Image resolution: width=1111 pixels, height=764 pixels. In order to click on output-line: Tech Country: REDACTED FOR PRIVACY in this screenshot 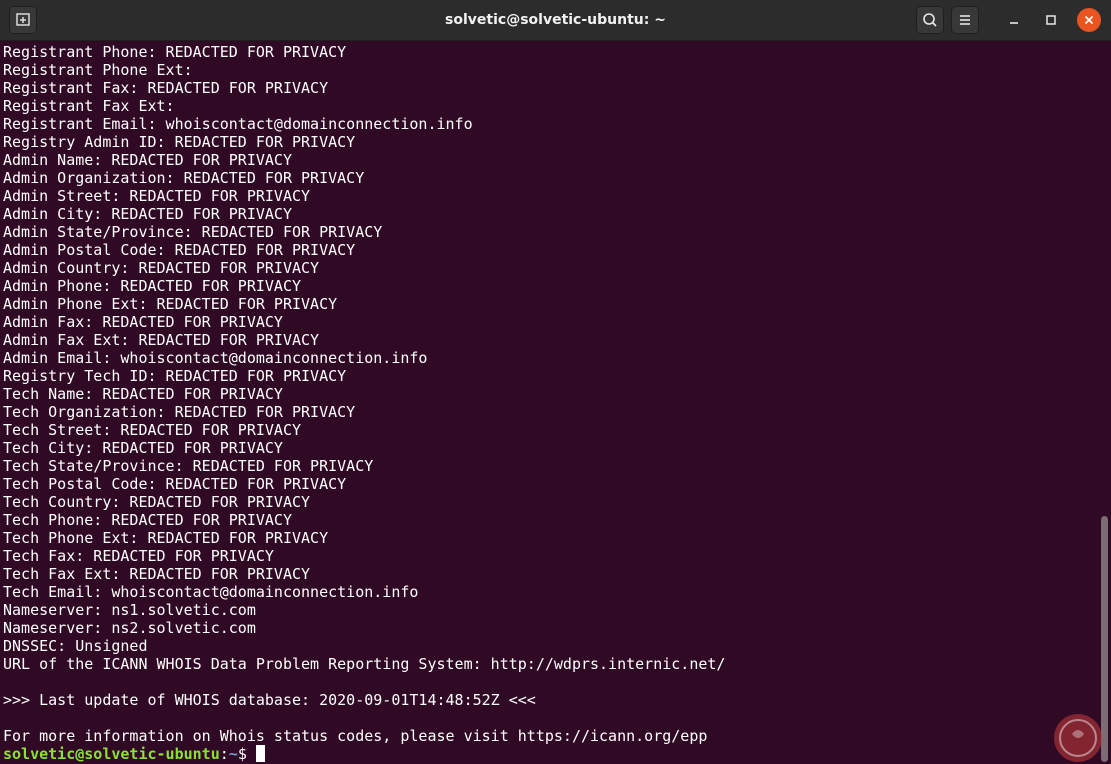, I will do `click(157, 502)`.